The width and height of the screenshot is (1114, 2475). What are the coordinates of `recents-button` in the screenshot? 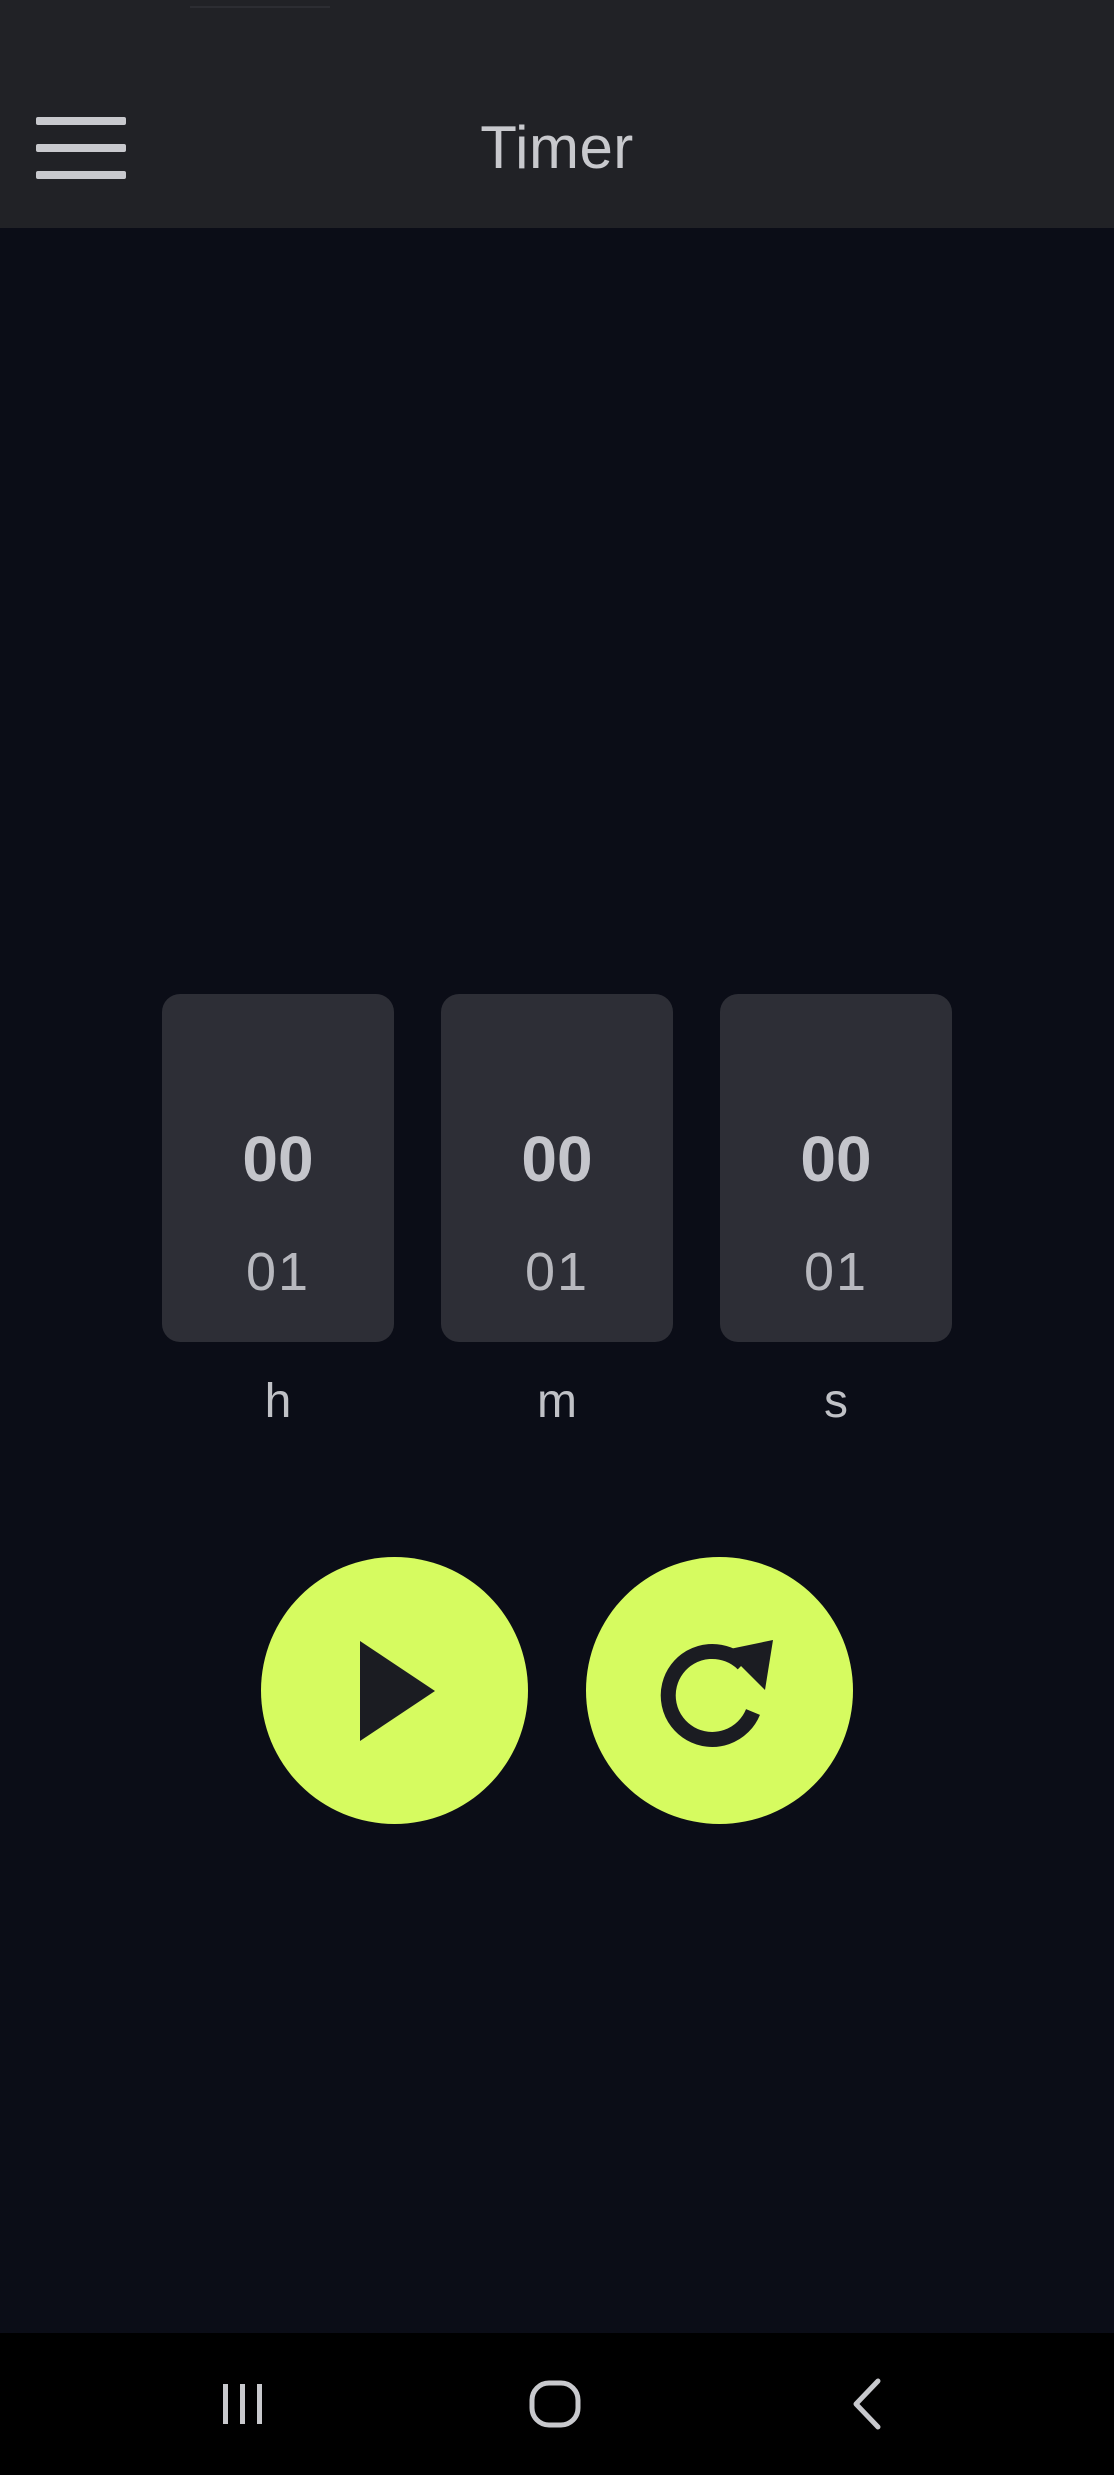 It's located at (243, 2404).